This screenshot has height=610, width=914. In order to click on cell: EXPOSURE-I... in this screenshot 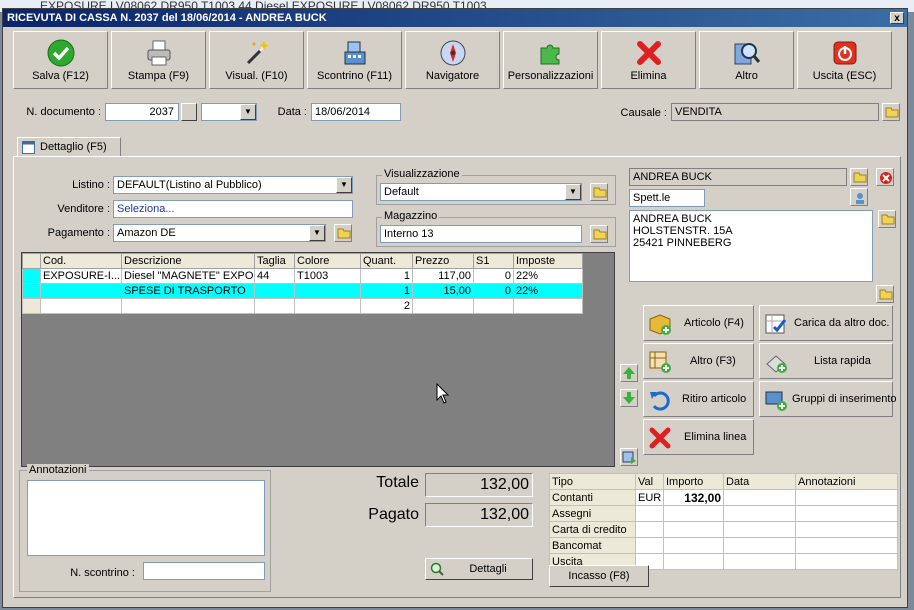, I will do `click(81, 276)`.